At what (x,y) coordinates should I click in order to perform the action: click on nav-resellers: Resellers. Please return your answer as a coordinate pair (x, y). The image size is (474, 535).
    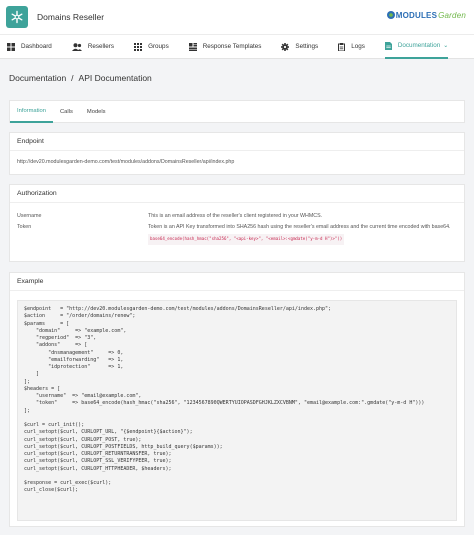
    Looking at the image, I should click on (93, 47).